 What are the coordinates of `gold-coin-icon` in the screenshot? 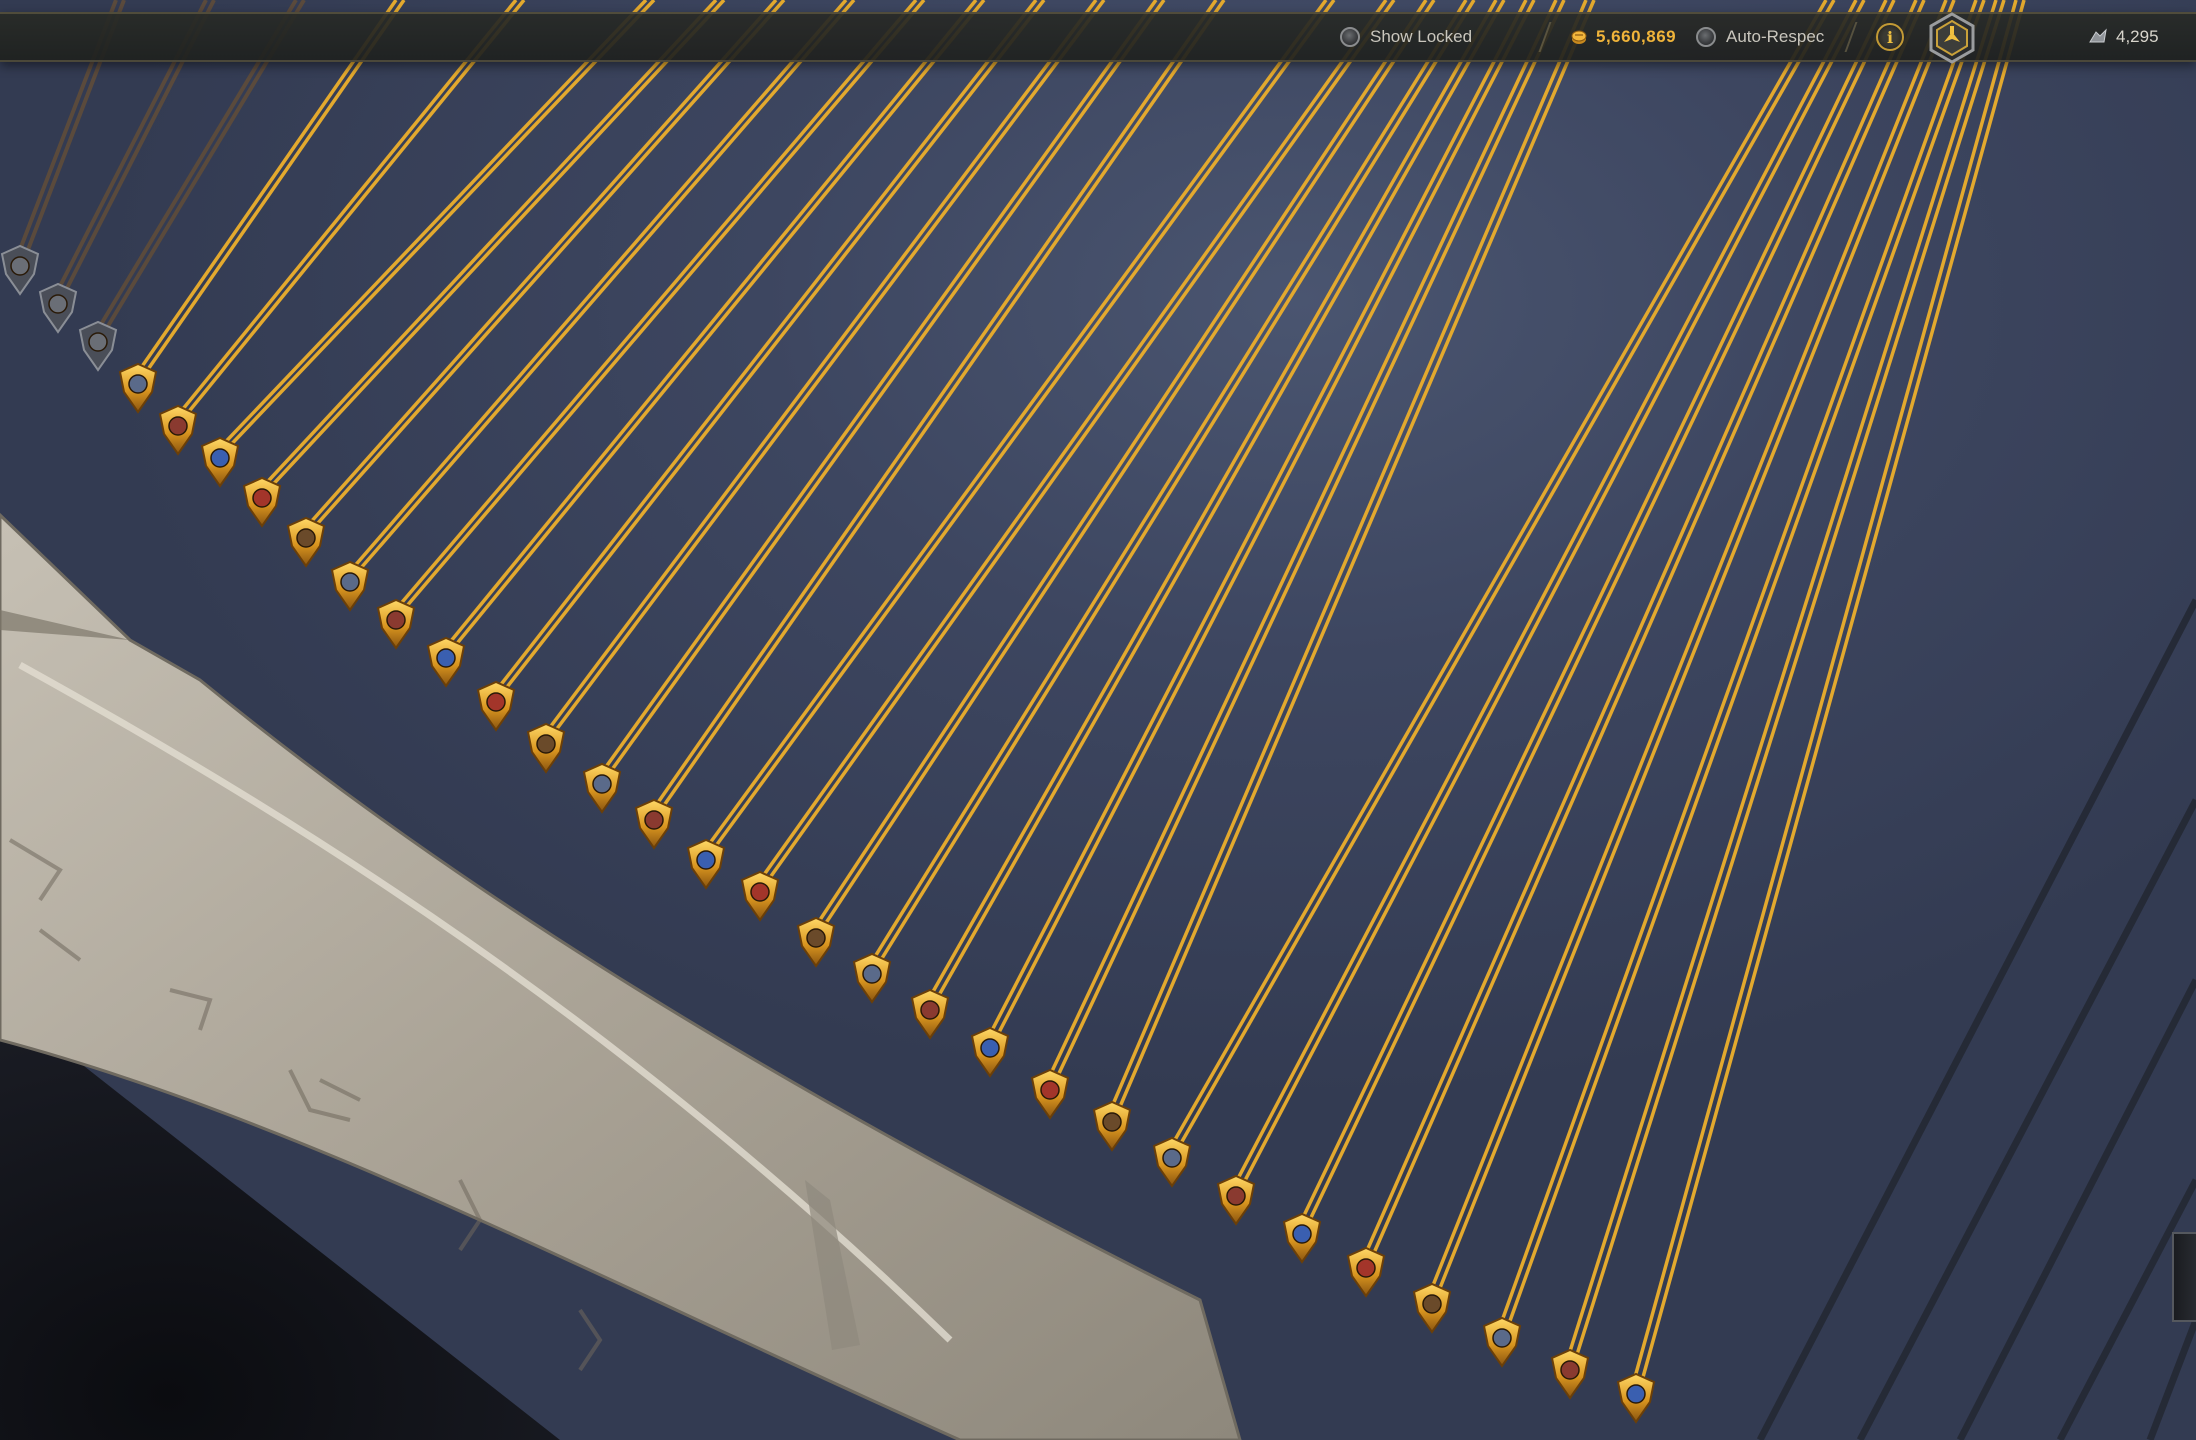 It's located at (1579, 37).